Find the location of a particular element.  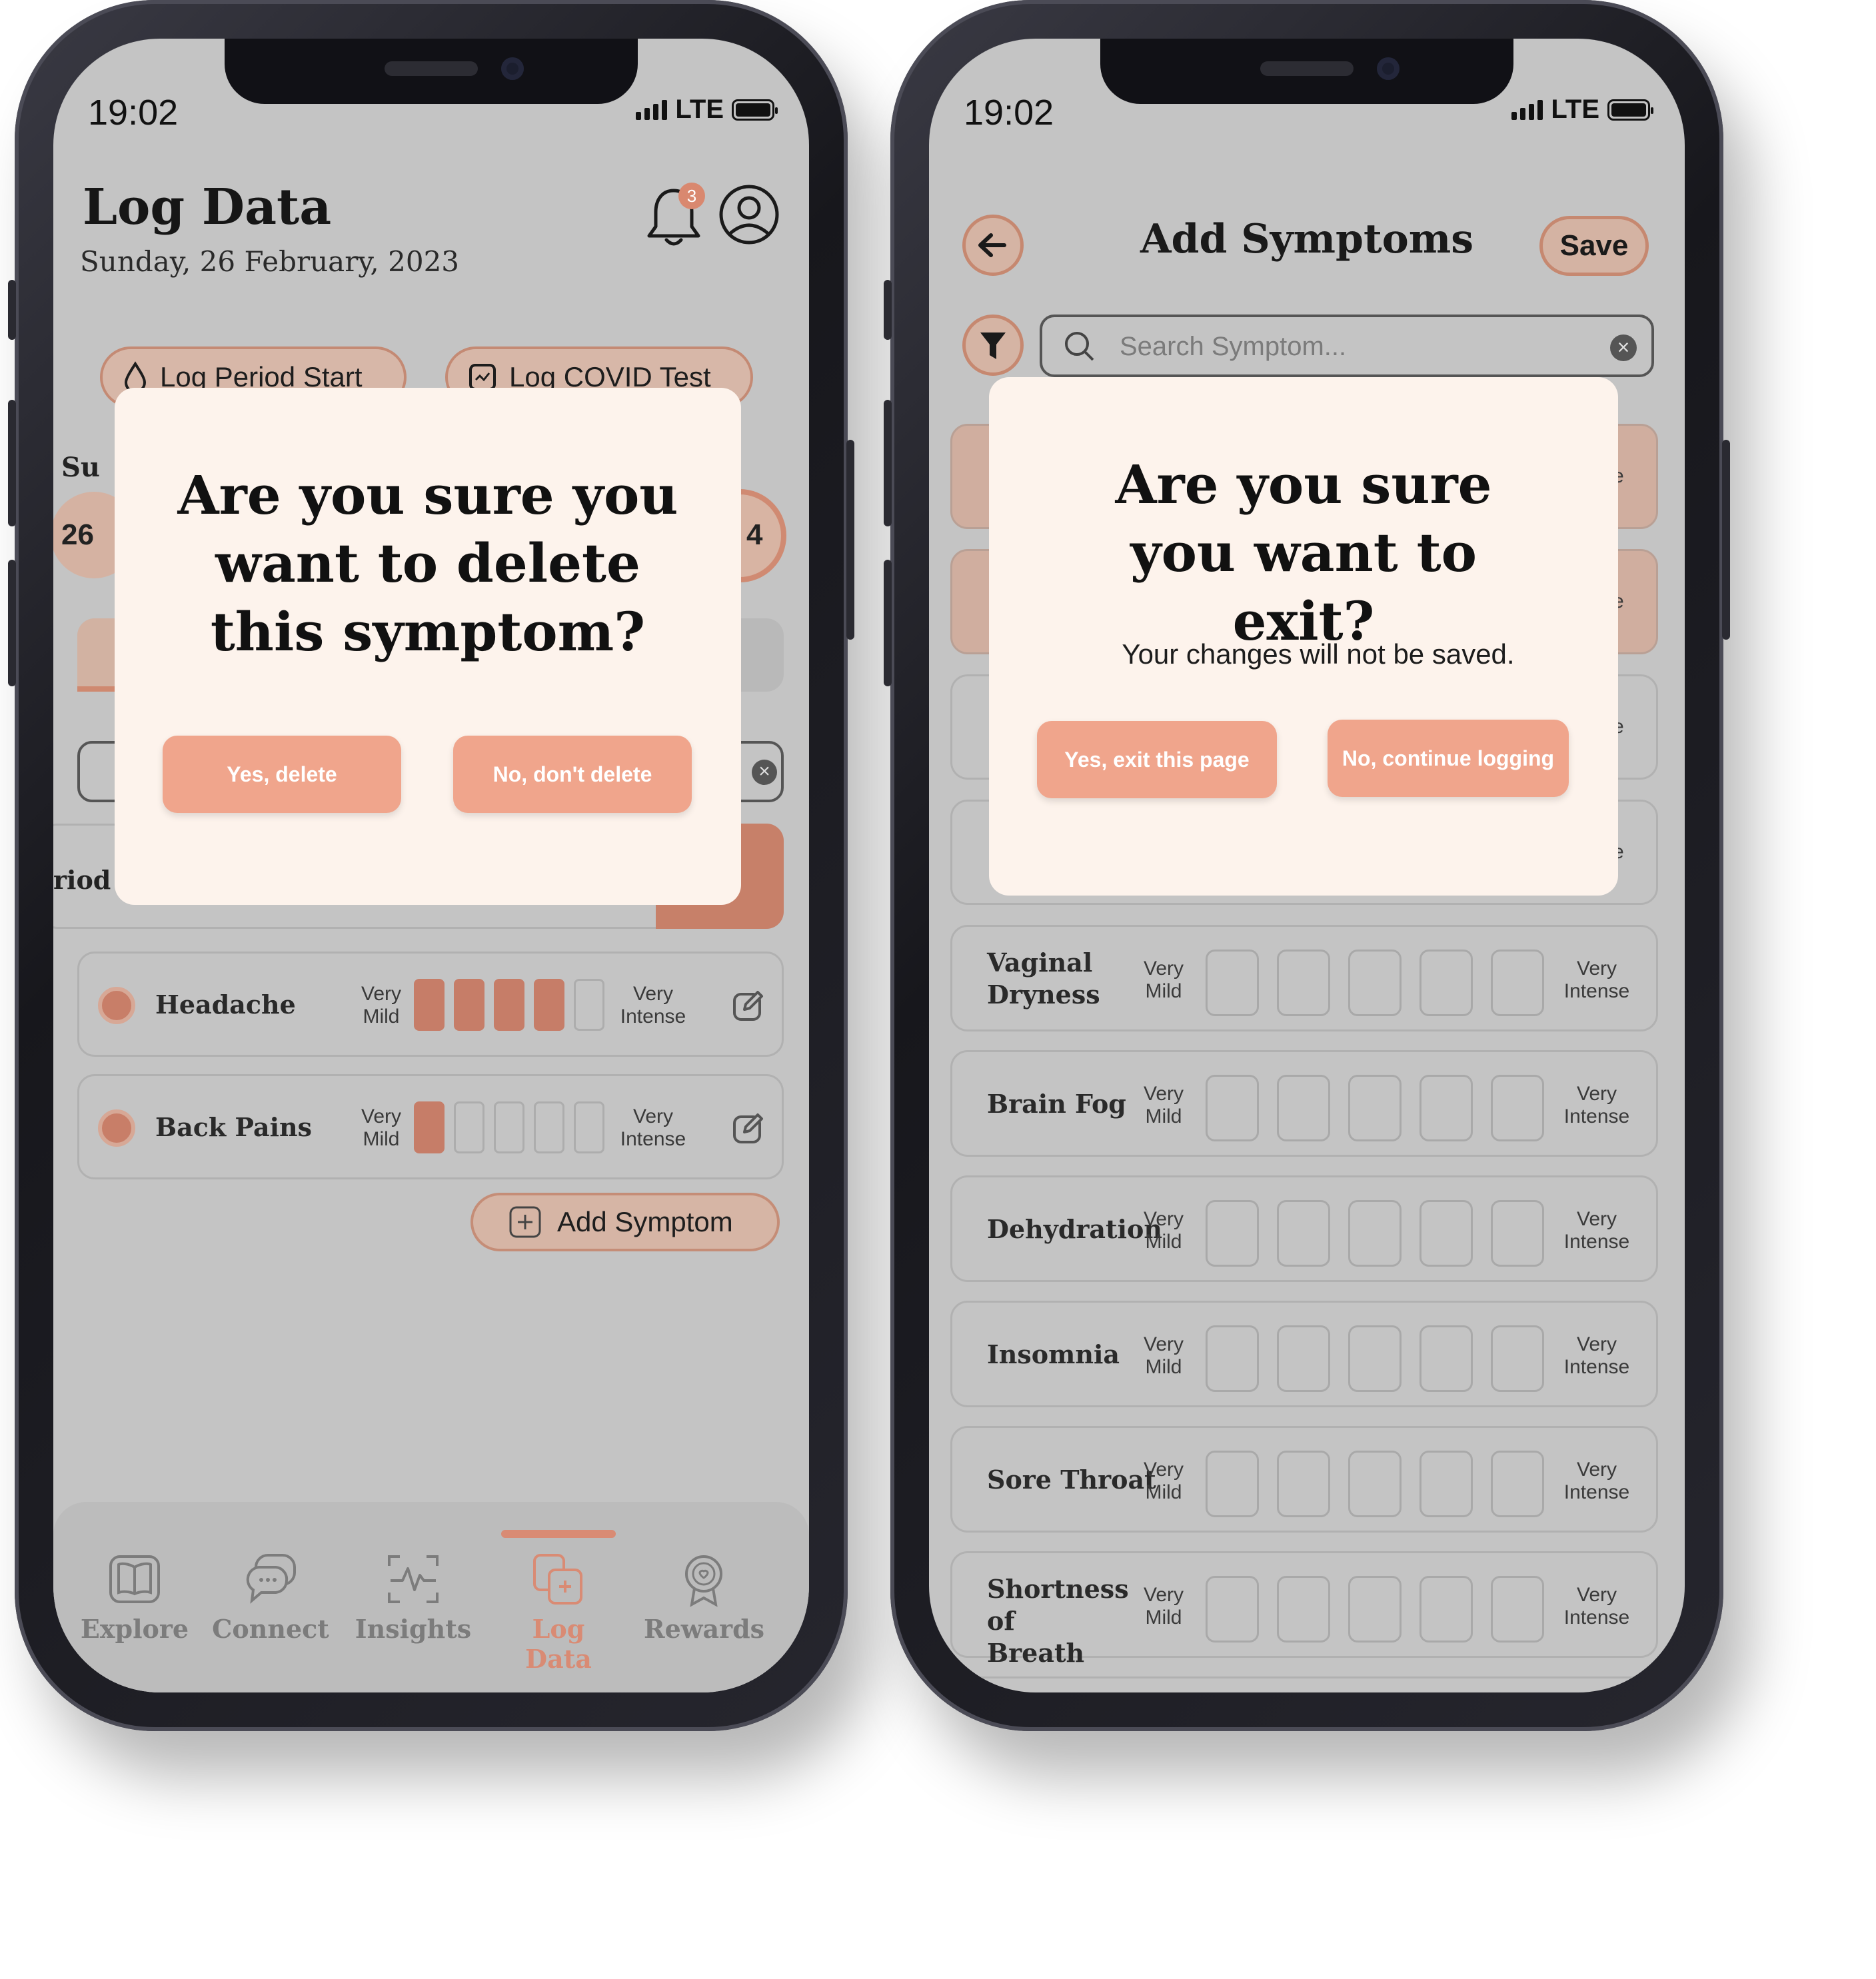

next-row-partial is located at coordinates (1304, 1684).